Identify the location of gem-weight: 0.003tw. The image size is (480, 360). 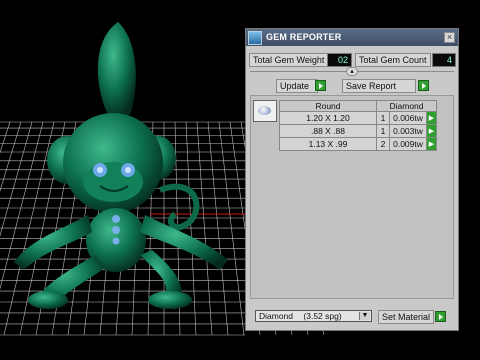
(408, 131).